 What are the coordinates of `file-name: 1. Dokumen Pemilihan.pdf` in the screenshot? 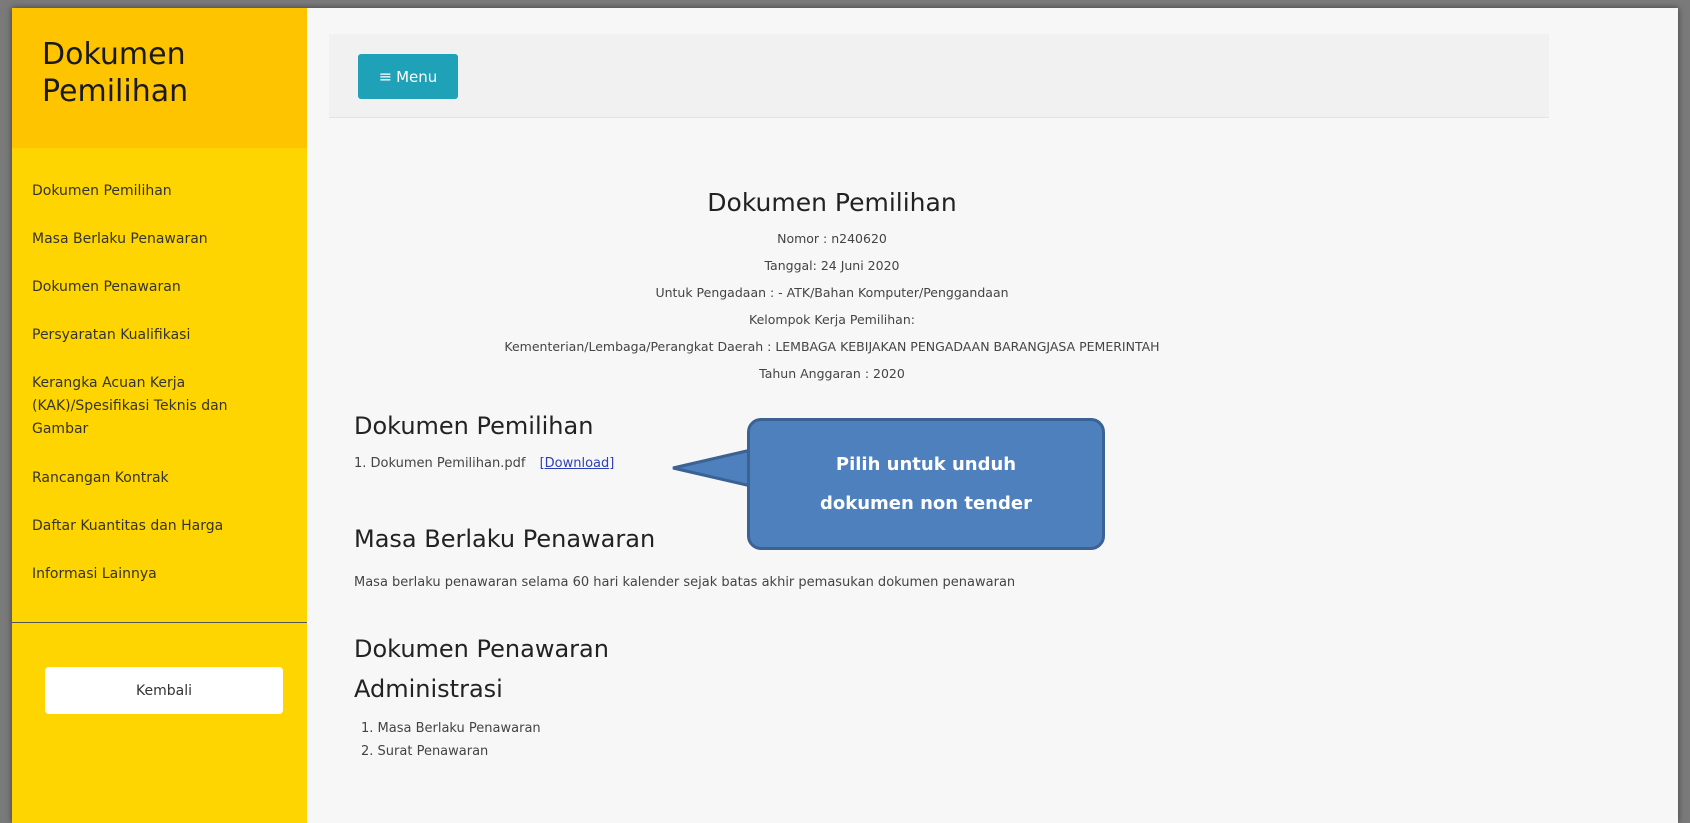 It's located at (440, 463).